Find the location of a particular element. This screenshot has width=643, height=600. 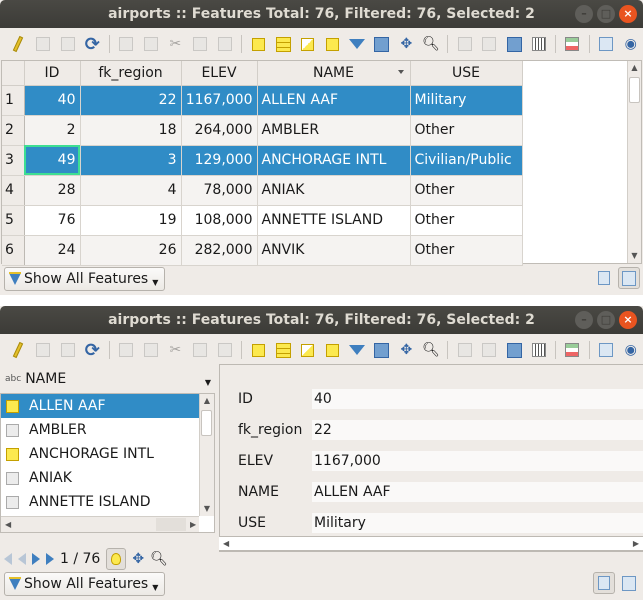

list-item: ALLEN AAF is located at coordinates (100, 406).